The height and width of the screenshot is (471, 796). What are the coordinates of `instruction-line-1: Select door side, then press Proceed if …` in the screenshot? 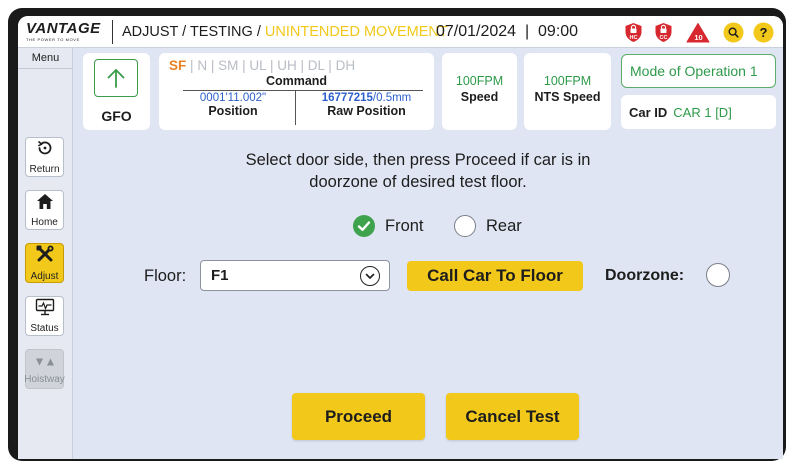 It's located at (418, 160).